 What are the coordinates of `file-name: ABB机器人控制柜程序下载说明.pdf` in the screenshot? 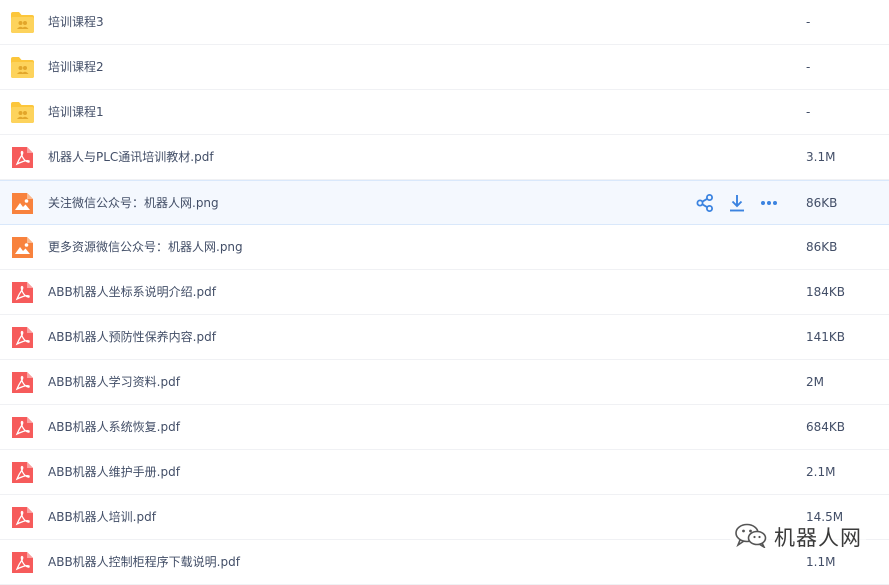 It's located at (144, 562).